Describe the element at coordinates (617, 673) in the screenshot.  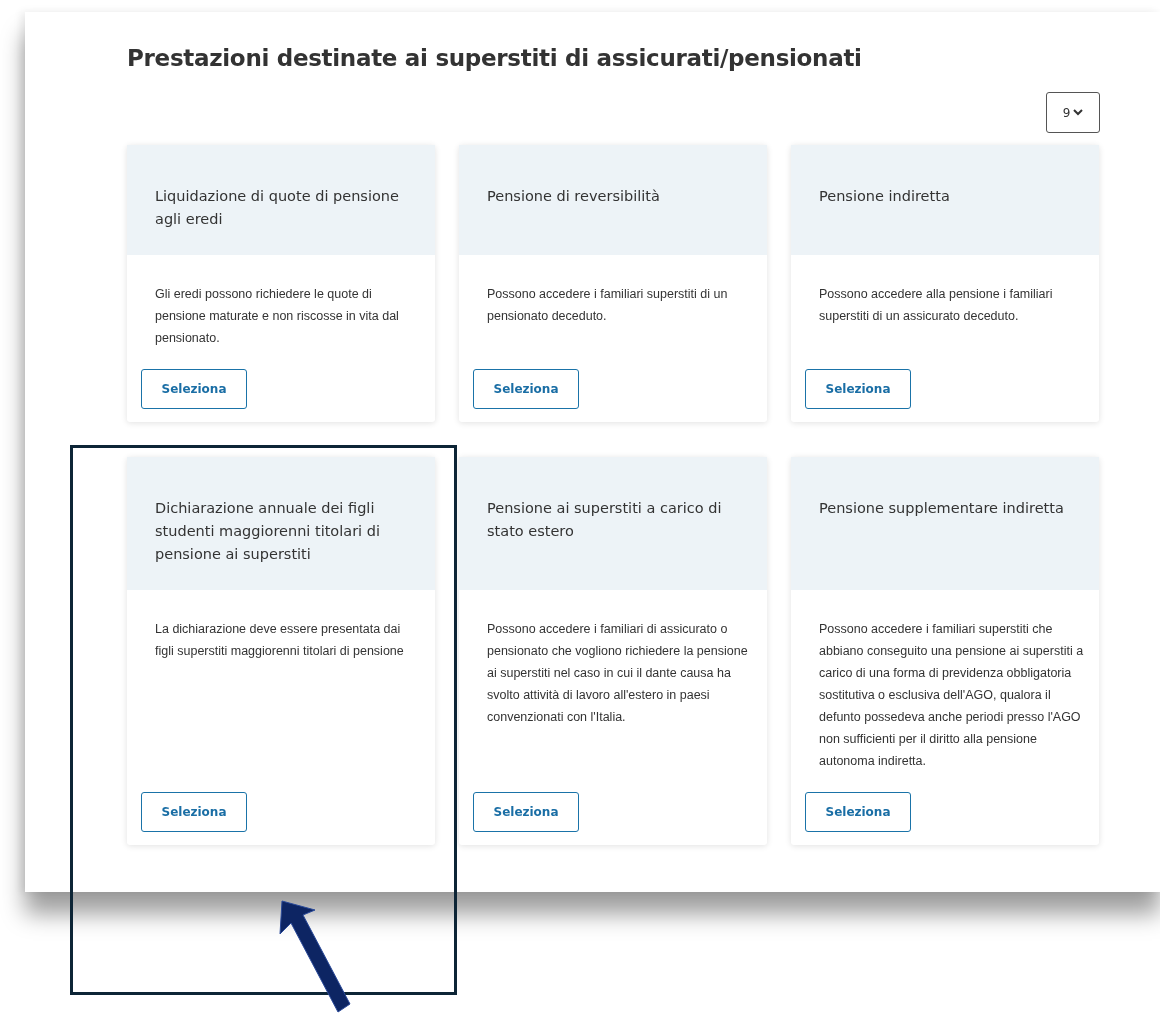
I see `card-description: Possono accedere i familiari di assicurato o pensionato che vogliono richiedere la pensione ai superstiti nel caso in cui il dante causa ha svolto attività di lavoro all'estero in paesi convenzionati con l'Italia.` at that location.